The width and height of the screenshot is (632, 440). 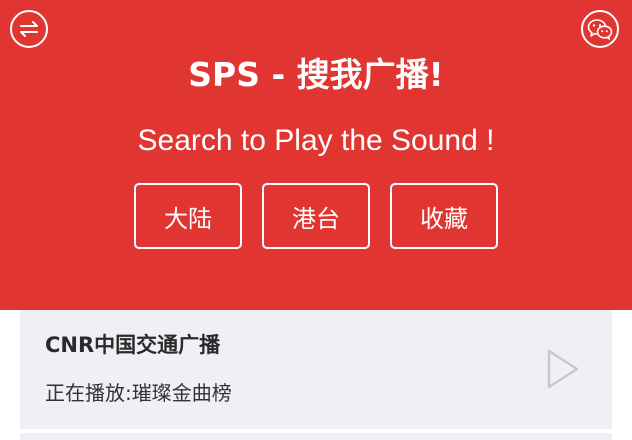 I want to click on wechat-button, so click(x=600, y=29).